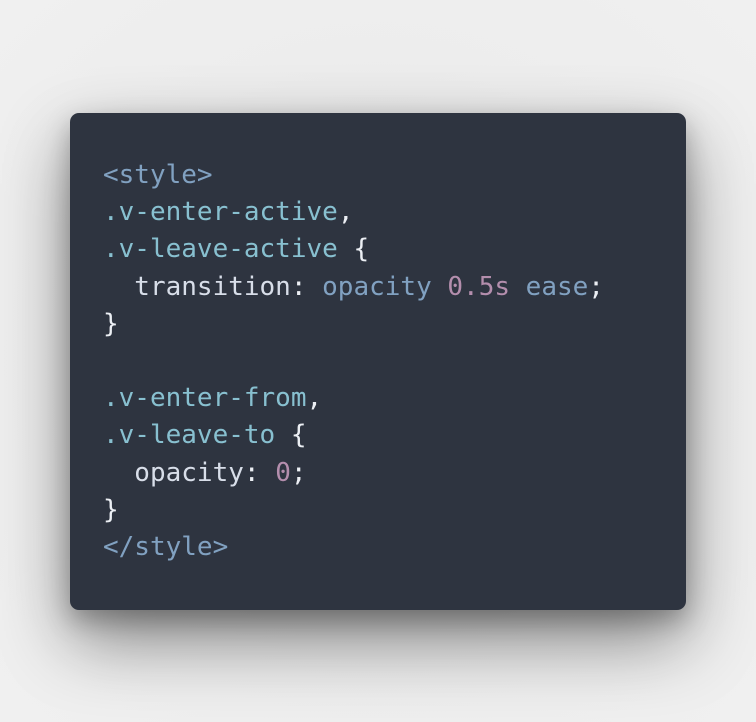  Describe the element at coordinates (158, 175) in the screenshot. I see `code-token-tag: <style>` at that location.